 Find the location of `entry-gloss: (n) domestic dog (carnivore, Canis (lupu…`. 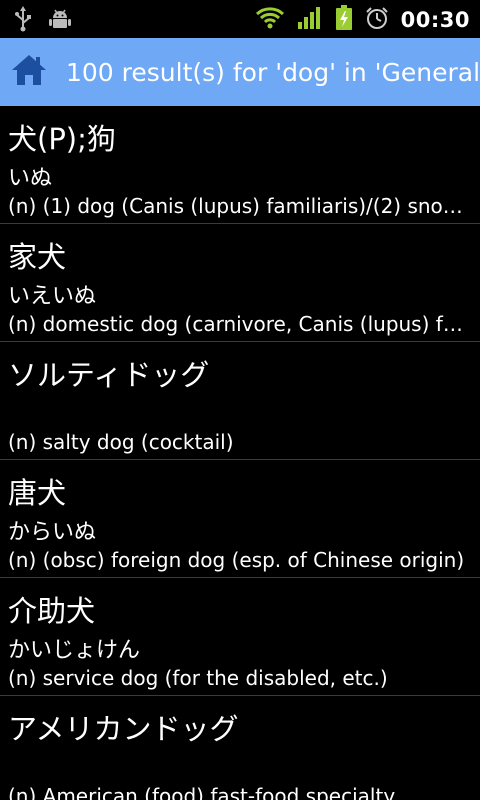

entry-gloss: (n) domestic dog (carnivore, Canis (lupu… is located at coordinates (239, 324).